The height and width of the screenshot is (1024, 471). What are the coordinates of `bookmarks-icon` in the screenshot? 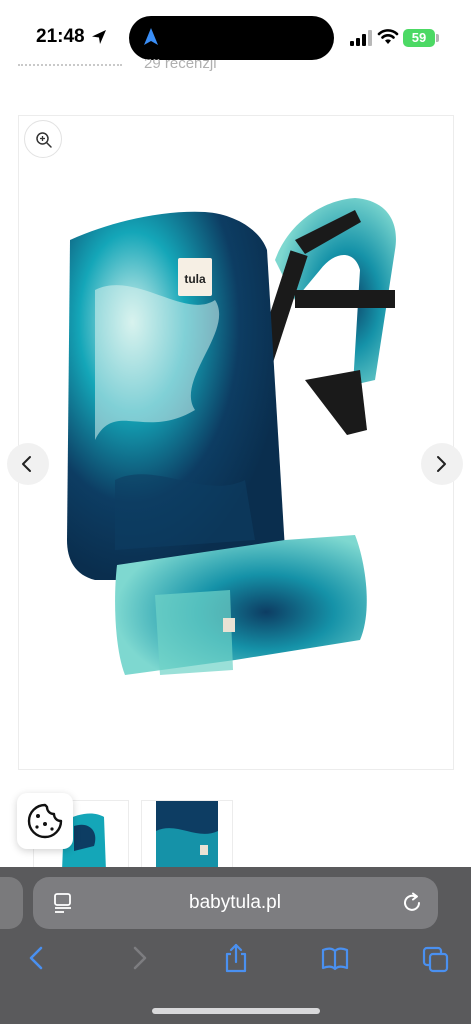 It's located at (335, 958).